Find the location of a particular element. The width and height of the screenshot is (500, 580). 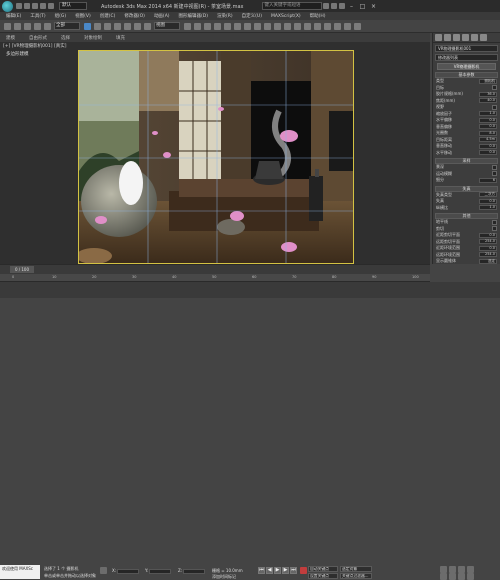

redo-icon is located at coordinates (51, 6).